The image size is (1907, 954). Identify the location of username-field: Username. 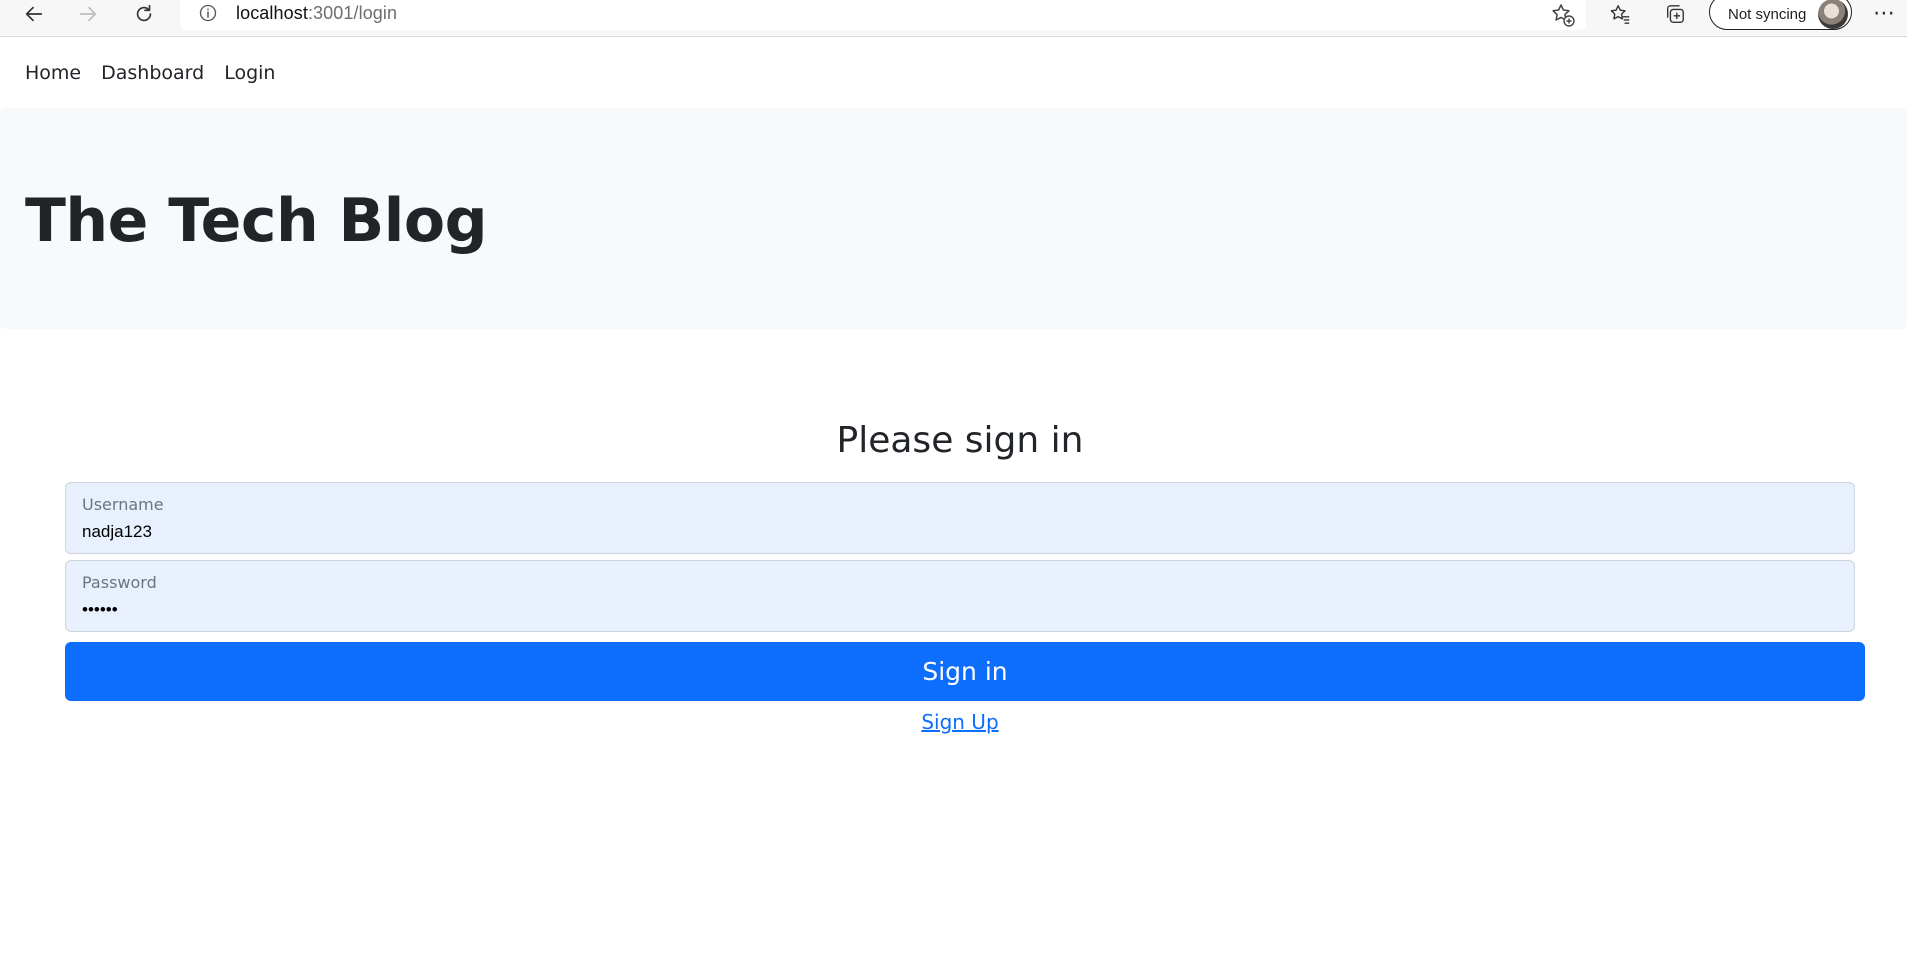
(960, 518).